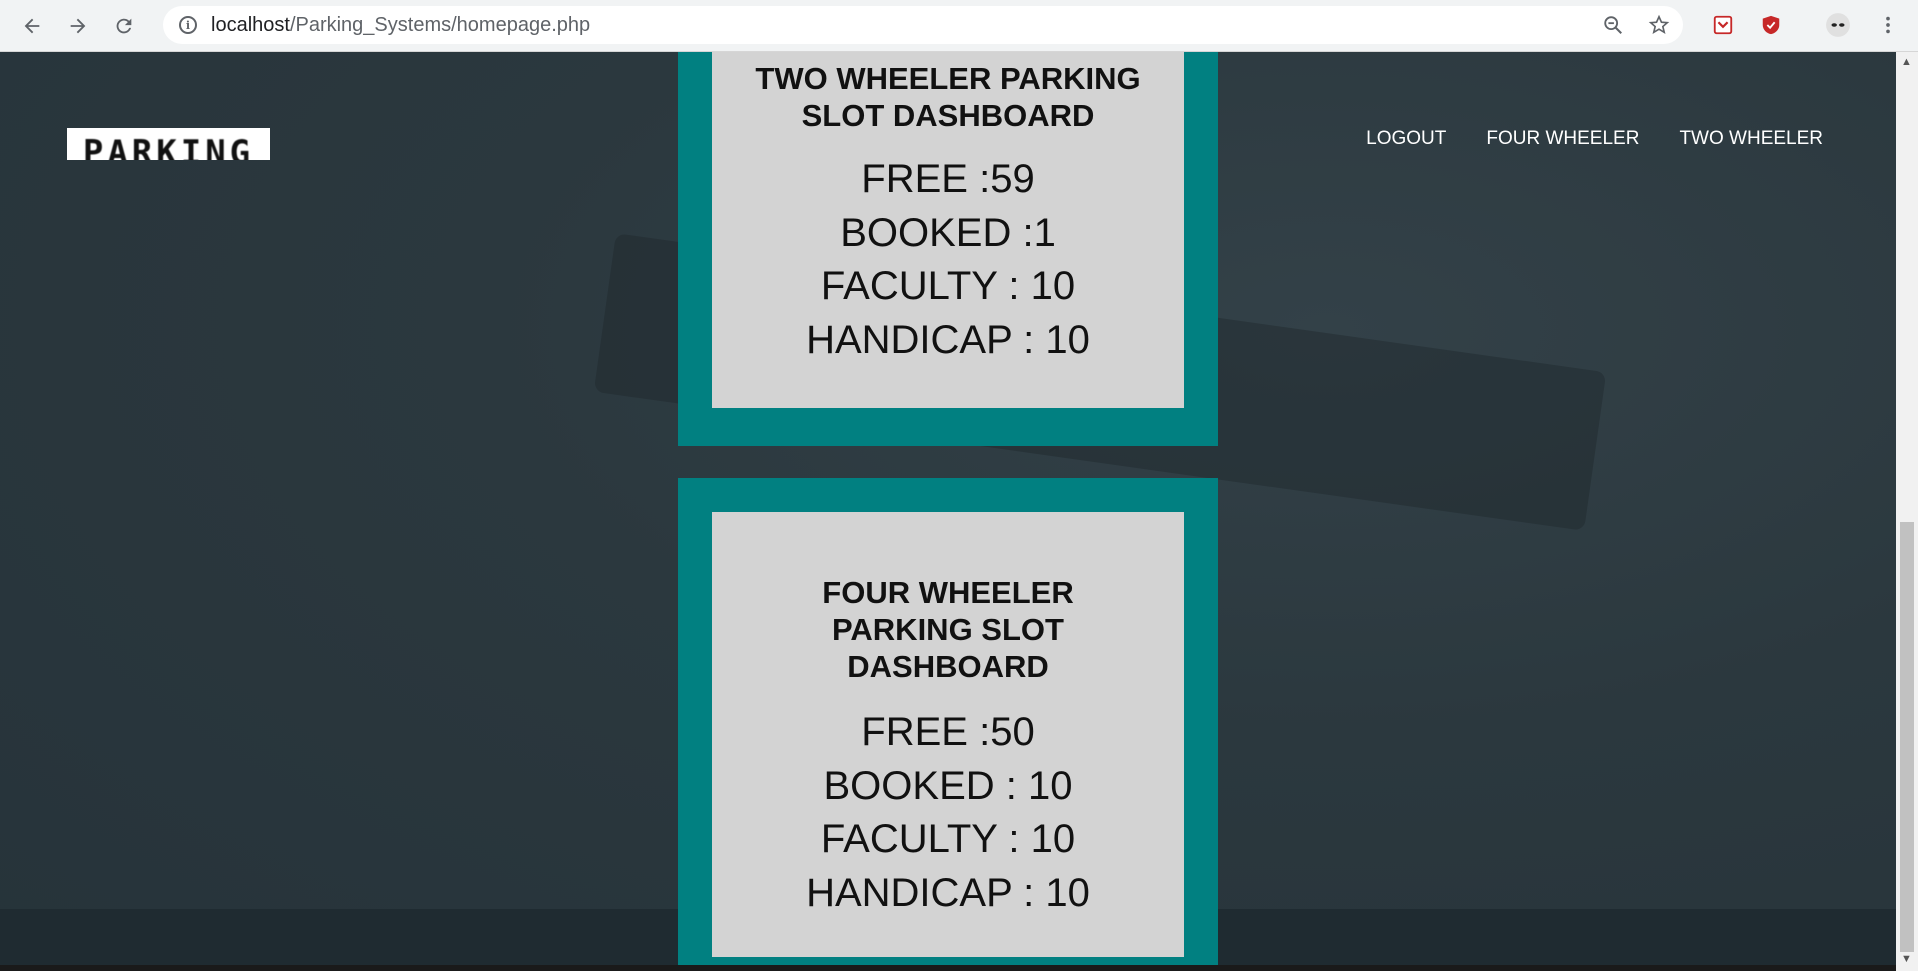 The height and width of the screenshot is (971, 1918). Describe the element at coordinates (1613, 25) in the screenshot. I see `zoom-icon` at that location.